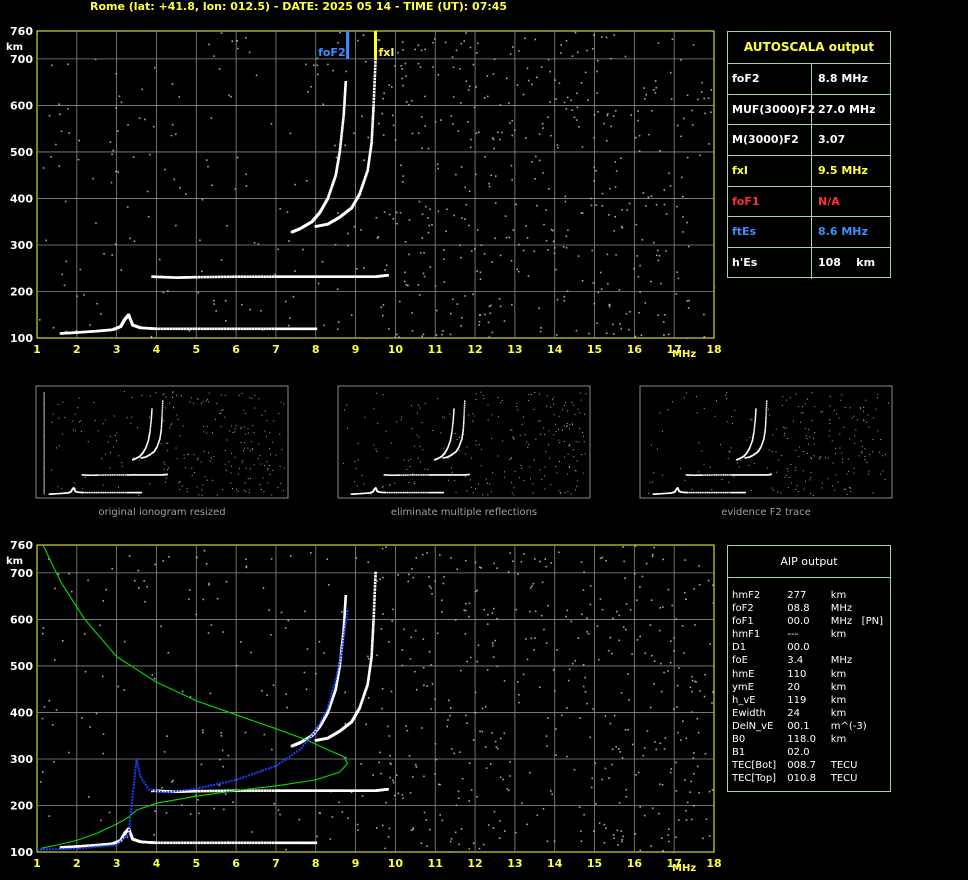 This screenshot has width=968, height=880. Describe the element at coordinates (801, 779) in the screenshot. I see `aip-value: 010.8` at that location.